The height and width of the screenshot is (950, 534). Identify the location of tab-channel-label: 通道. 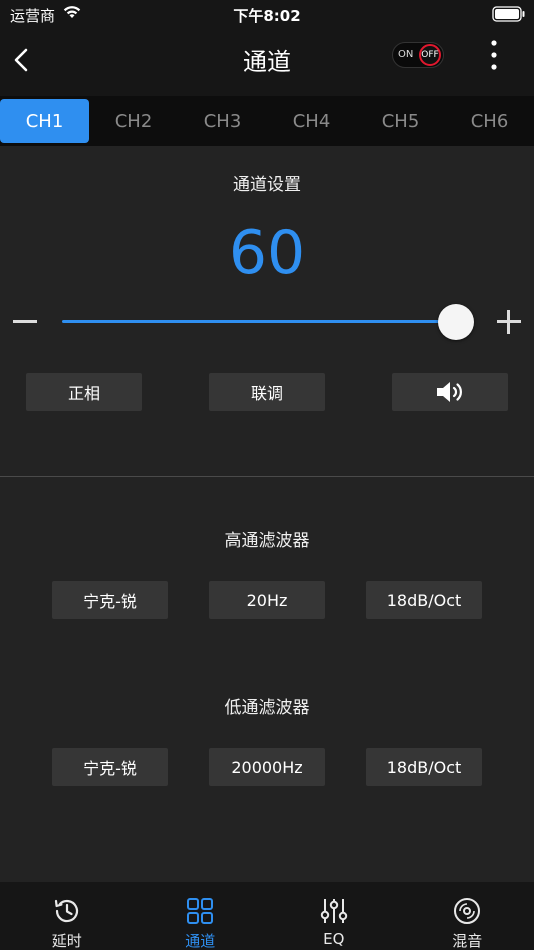
(200, 941).